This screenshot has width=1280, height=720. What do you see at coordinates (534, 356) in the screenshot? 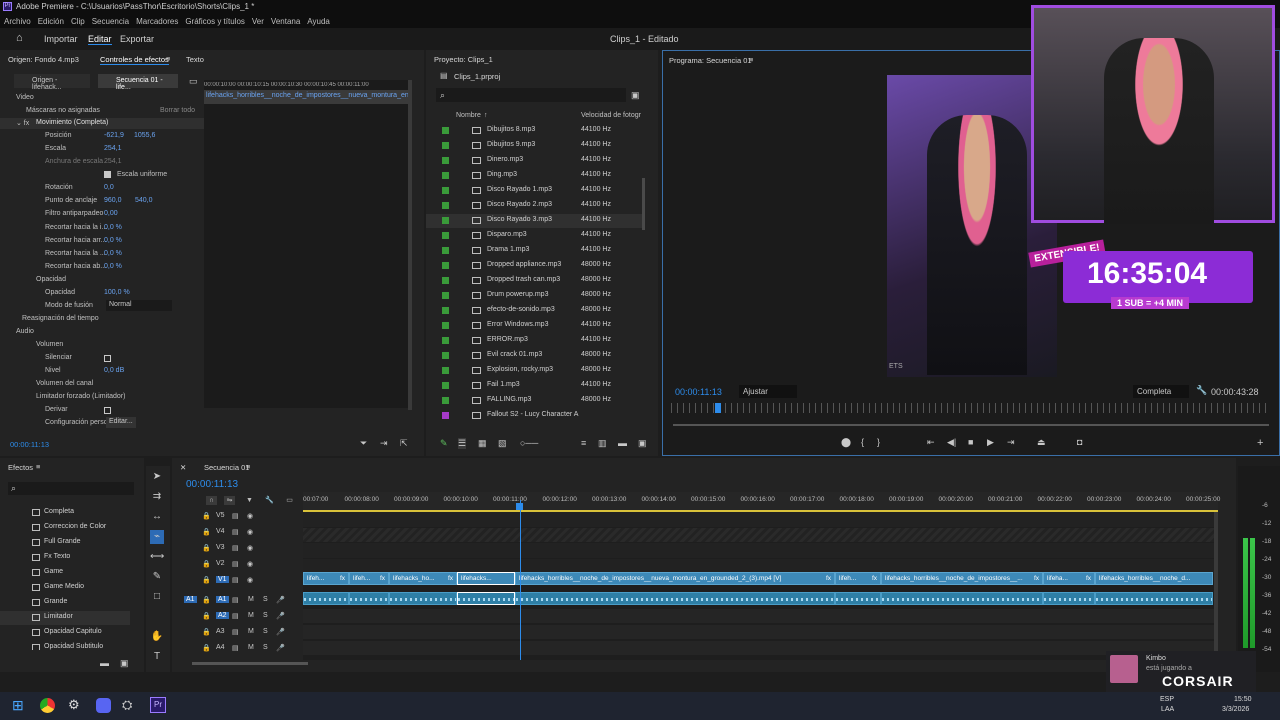
I see `project-item: Evil crack 01.mp3 48000 Hz` at bounding box center [534, 356].